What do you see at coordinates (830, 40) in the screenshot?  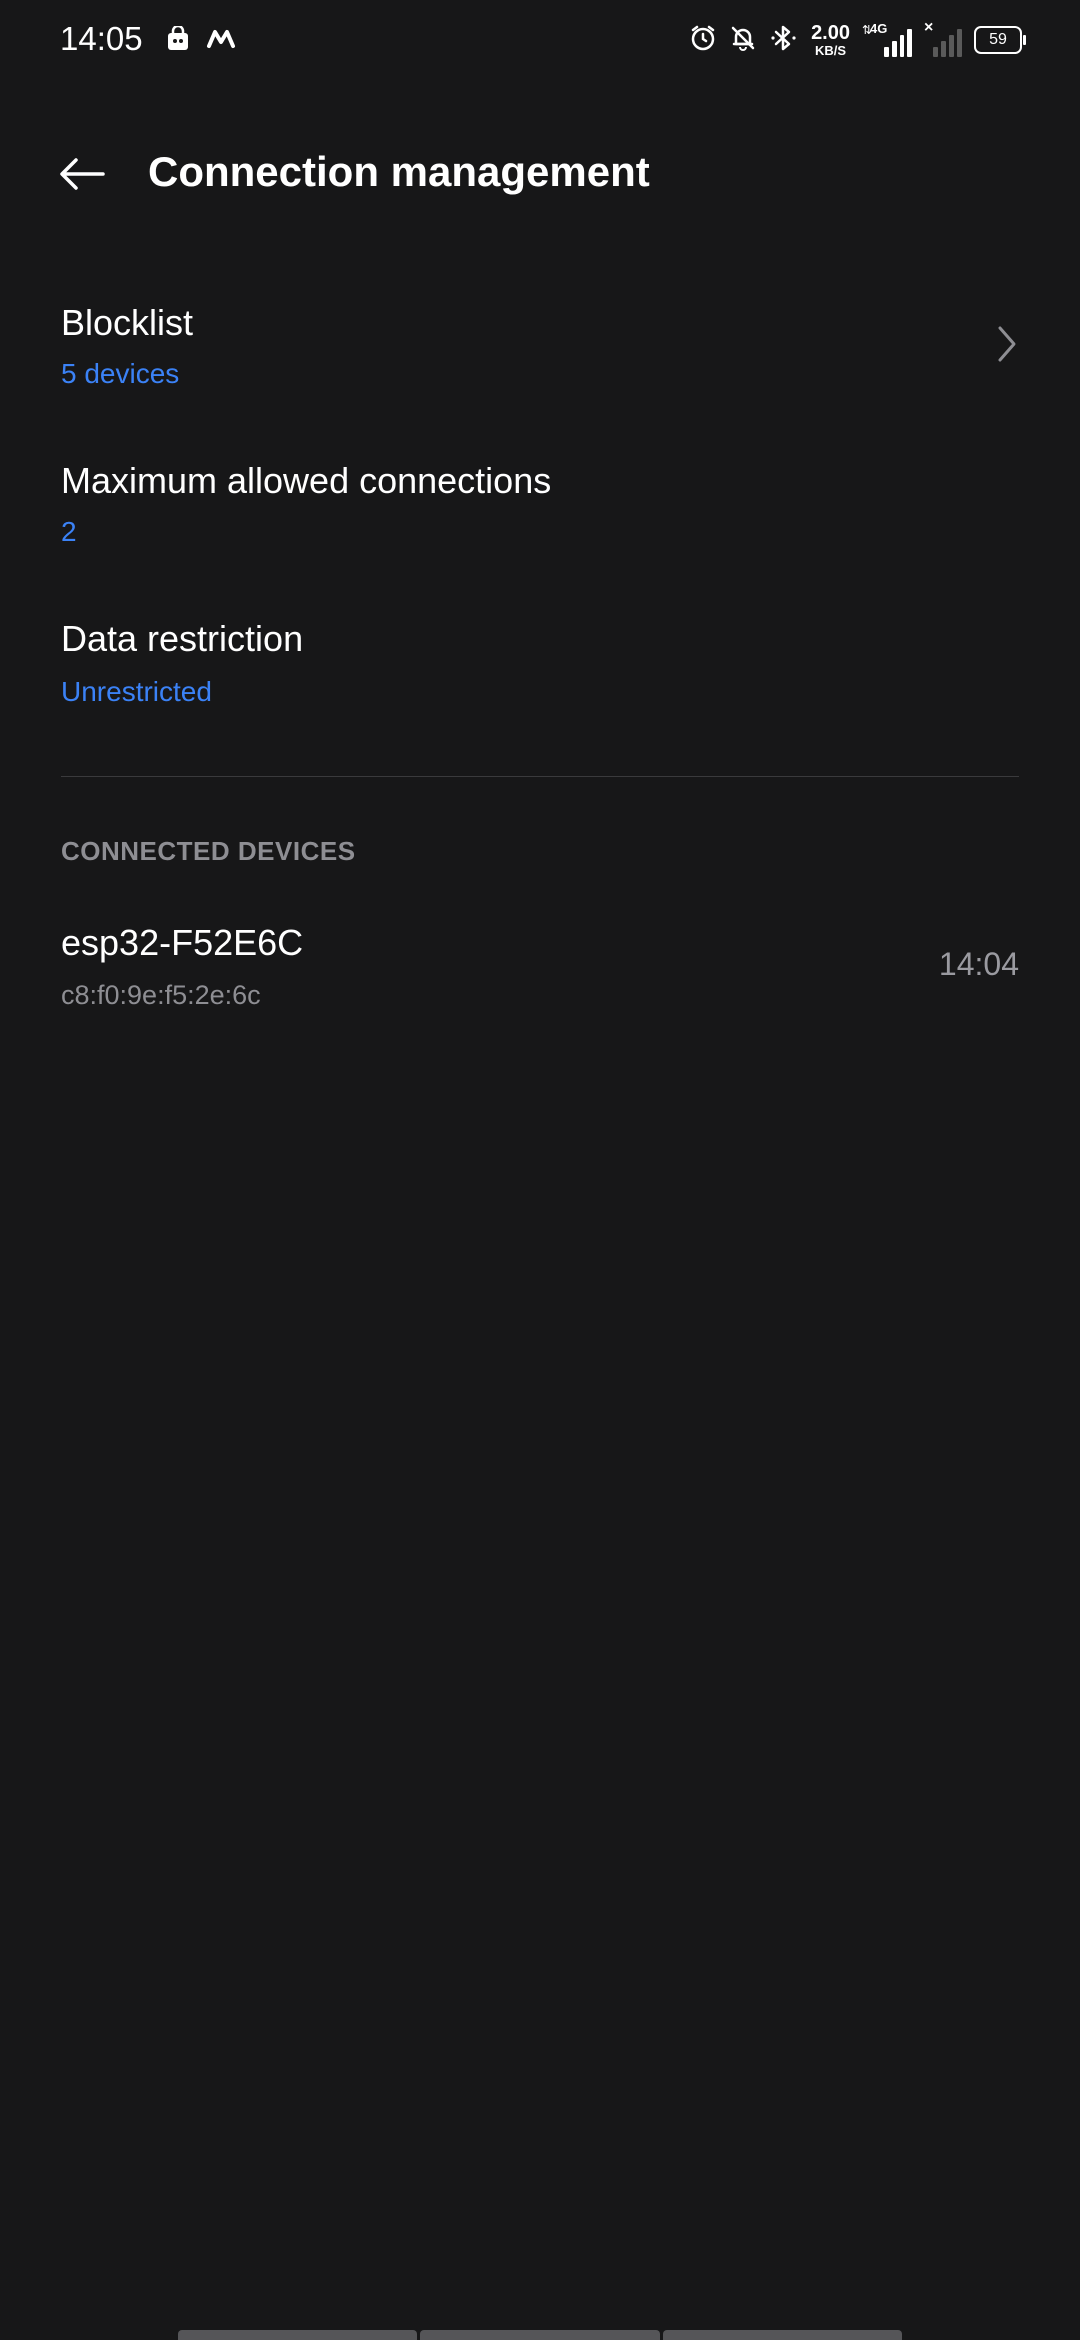 I see `network-speed: 2.00 KB/S` at bounding box center [830, 40].